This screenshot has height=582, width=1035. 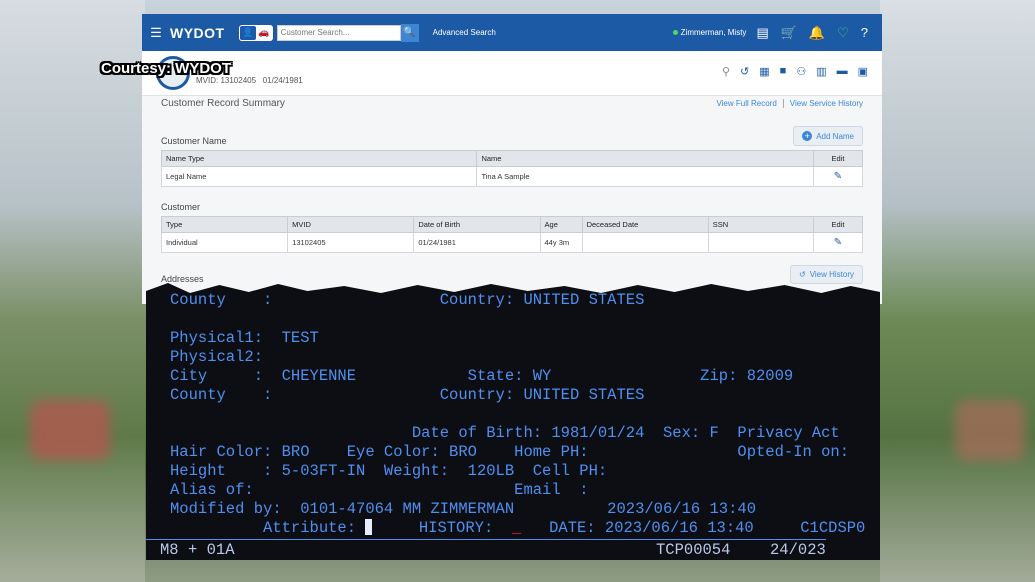 I want to click on courtesy-caption: Courtesy: WYDOT, so click(x=166, y=68).